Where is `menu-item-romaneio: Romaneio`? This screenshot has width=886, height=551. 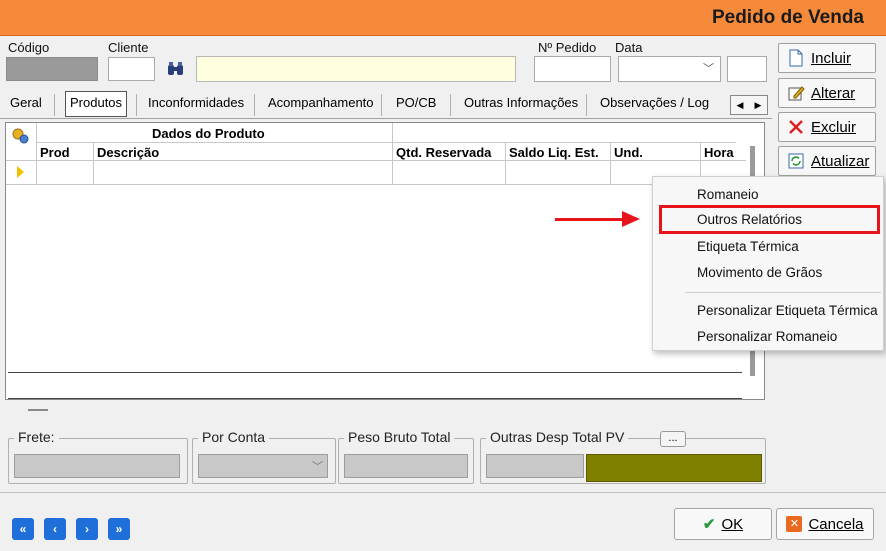
menu-item-romaneio: Romaneio is located at coordinates (728, 194).